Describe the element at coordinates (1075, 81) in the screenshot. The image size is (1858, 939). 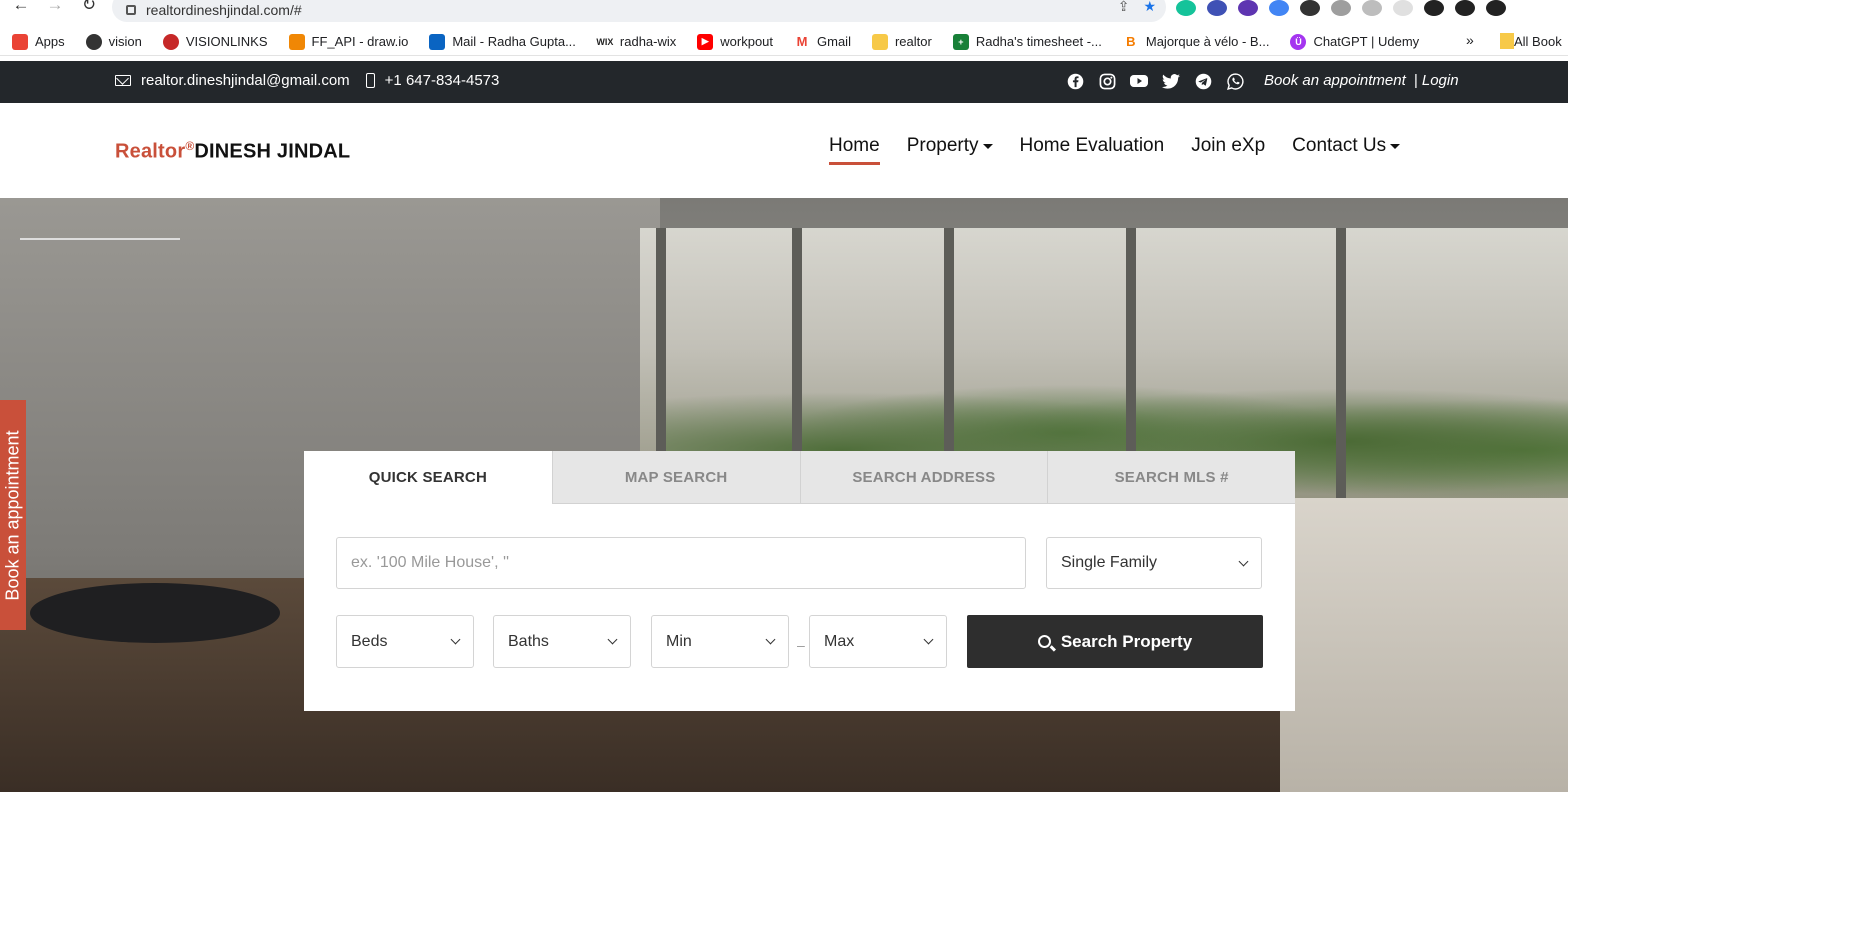
I see `facebook-icon` at that location.